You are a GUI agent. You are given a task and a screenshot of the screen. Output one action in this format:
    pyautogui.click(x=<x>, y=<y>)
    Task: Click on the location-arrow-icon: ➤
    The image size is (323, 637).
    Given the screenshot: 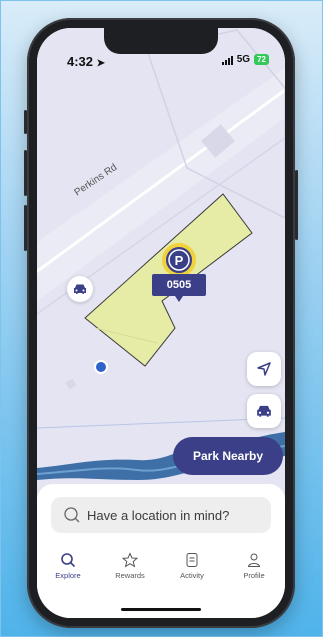 What is the action you would take?
    pyautogui.click(x=101, y=63)
    